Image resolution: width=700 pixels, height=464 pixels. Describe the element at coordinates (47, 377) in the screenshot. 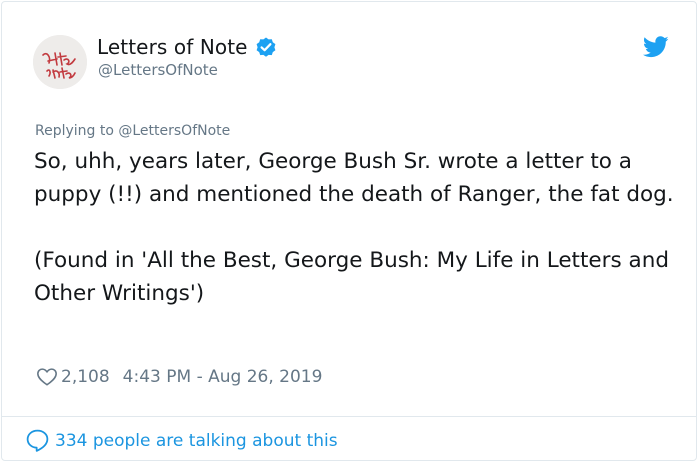

I see `heart-icon` at that location.